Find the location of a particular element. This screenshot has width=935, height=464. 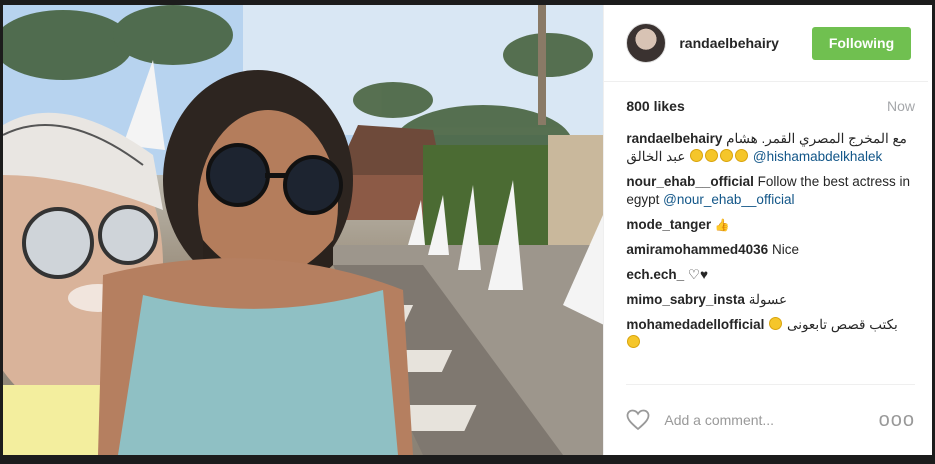

avatar is located at coordinates (646, 43).